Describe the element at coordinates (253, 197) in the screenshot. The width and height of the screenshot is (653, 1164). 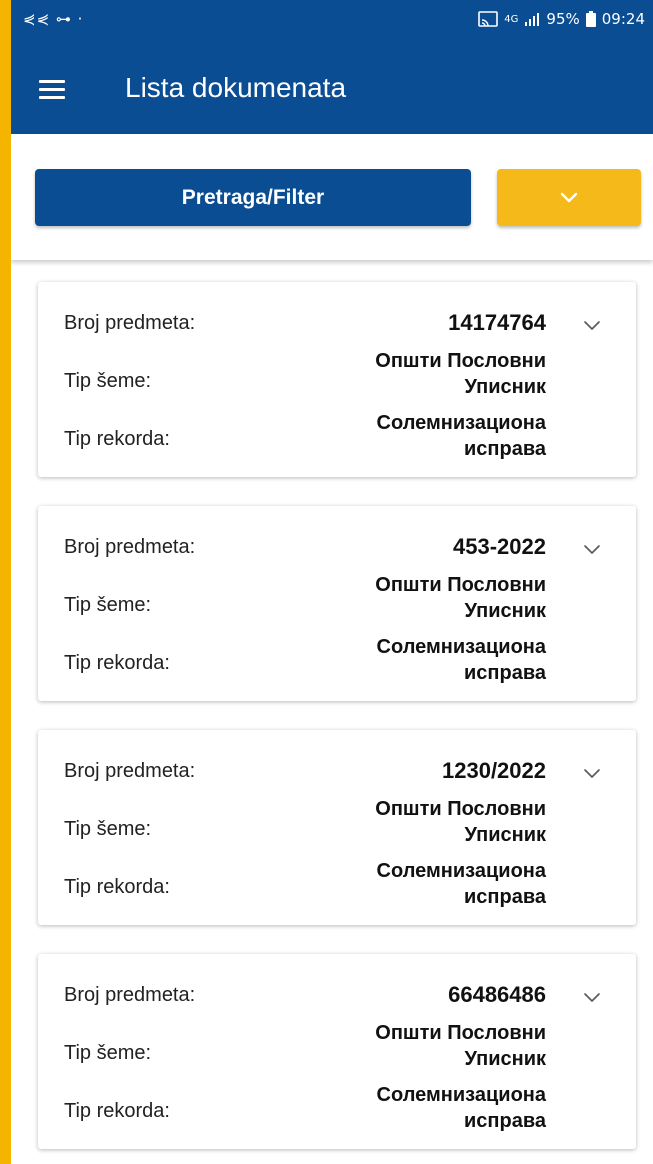
I see `search-filter-button: Pretraga/Filter` at that location.